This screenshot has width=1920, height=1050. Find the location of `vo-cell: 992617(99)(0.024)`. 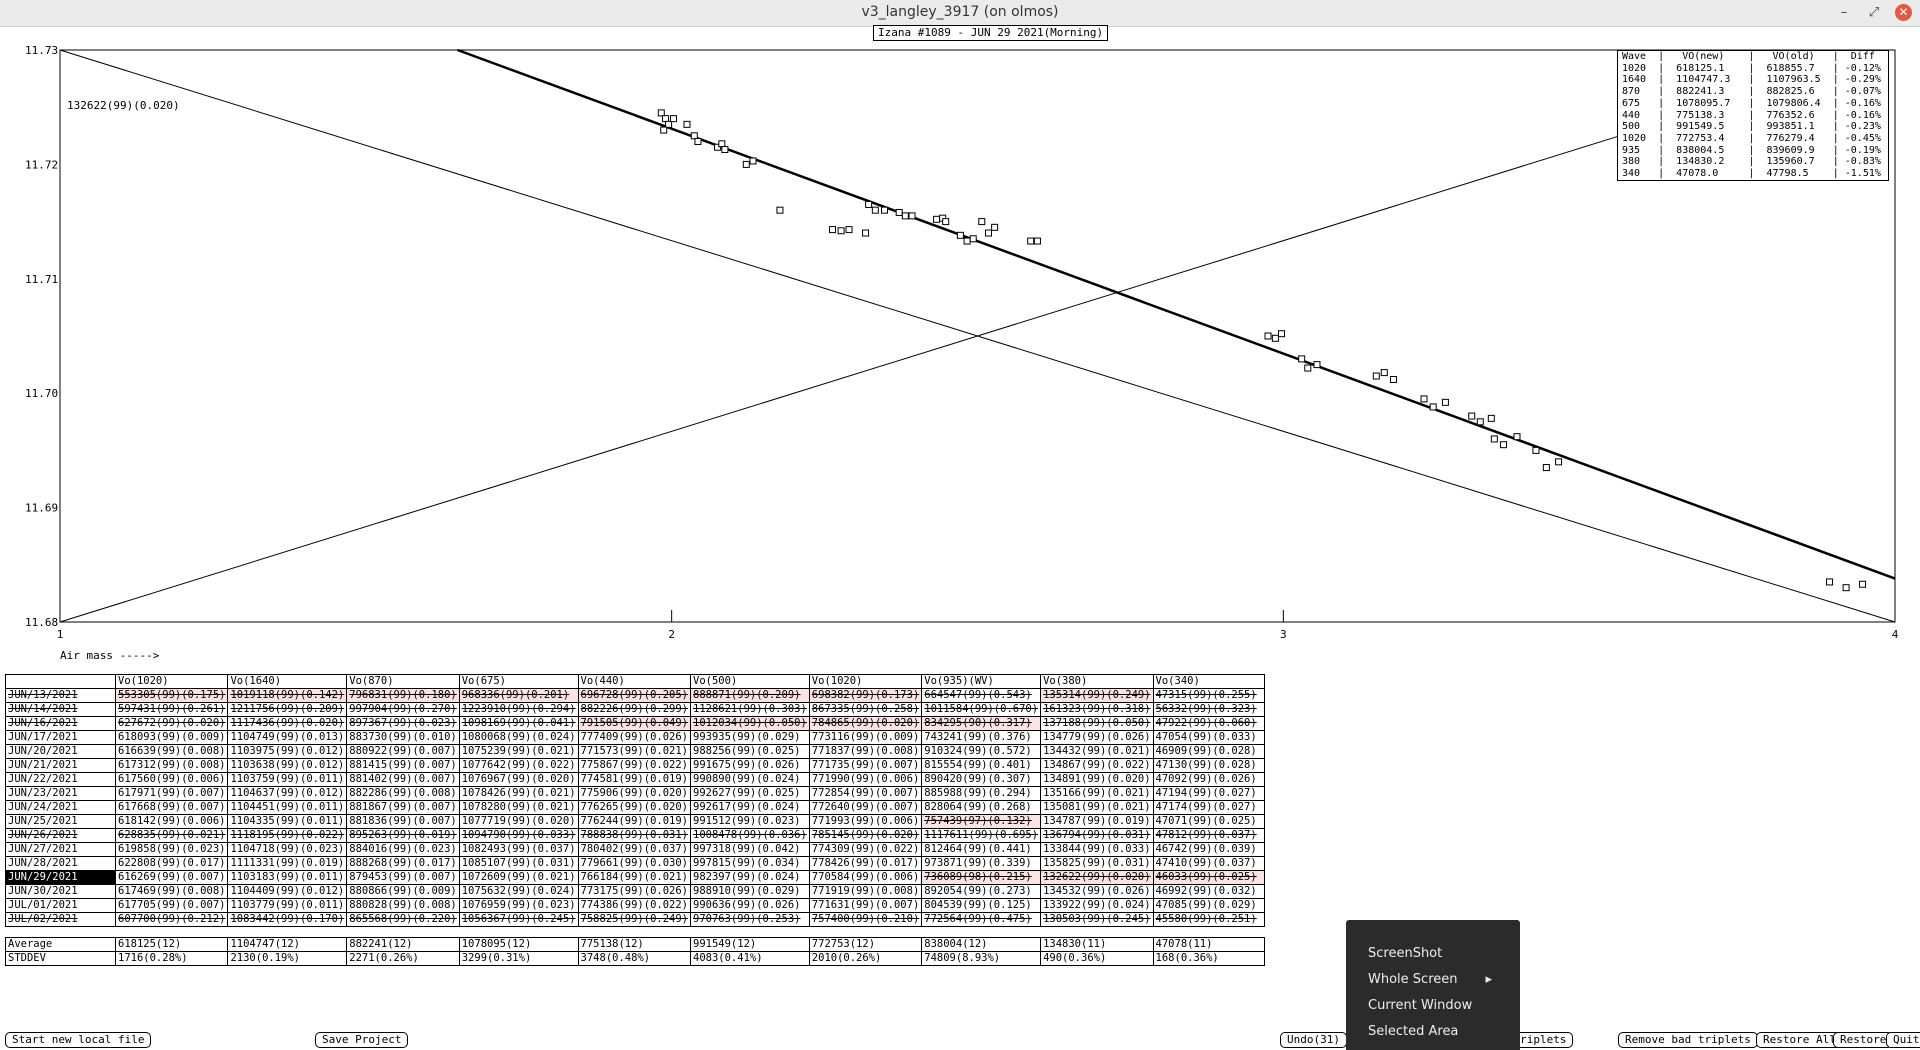

vo-cell: 992617(99)(0.024) is located at coordinates (750, 807).